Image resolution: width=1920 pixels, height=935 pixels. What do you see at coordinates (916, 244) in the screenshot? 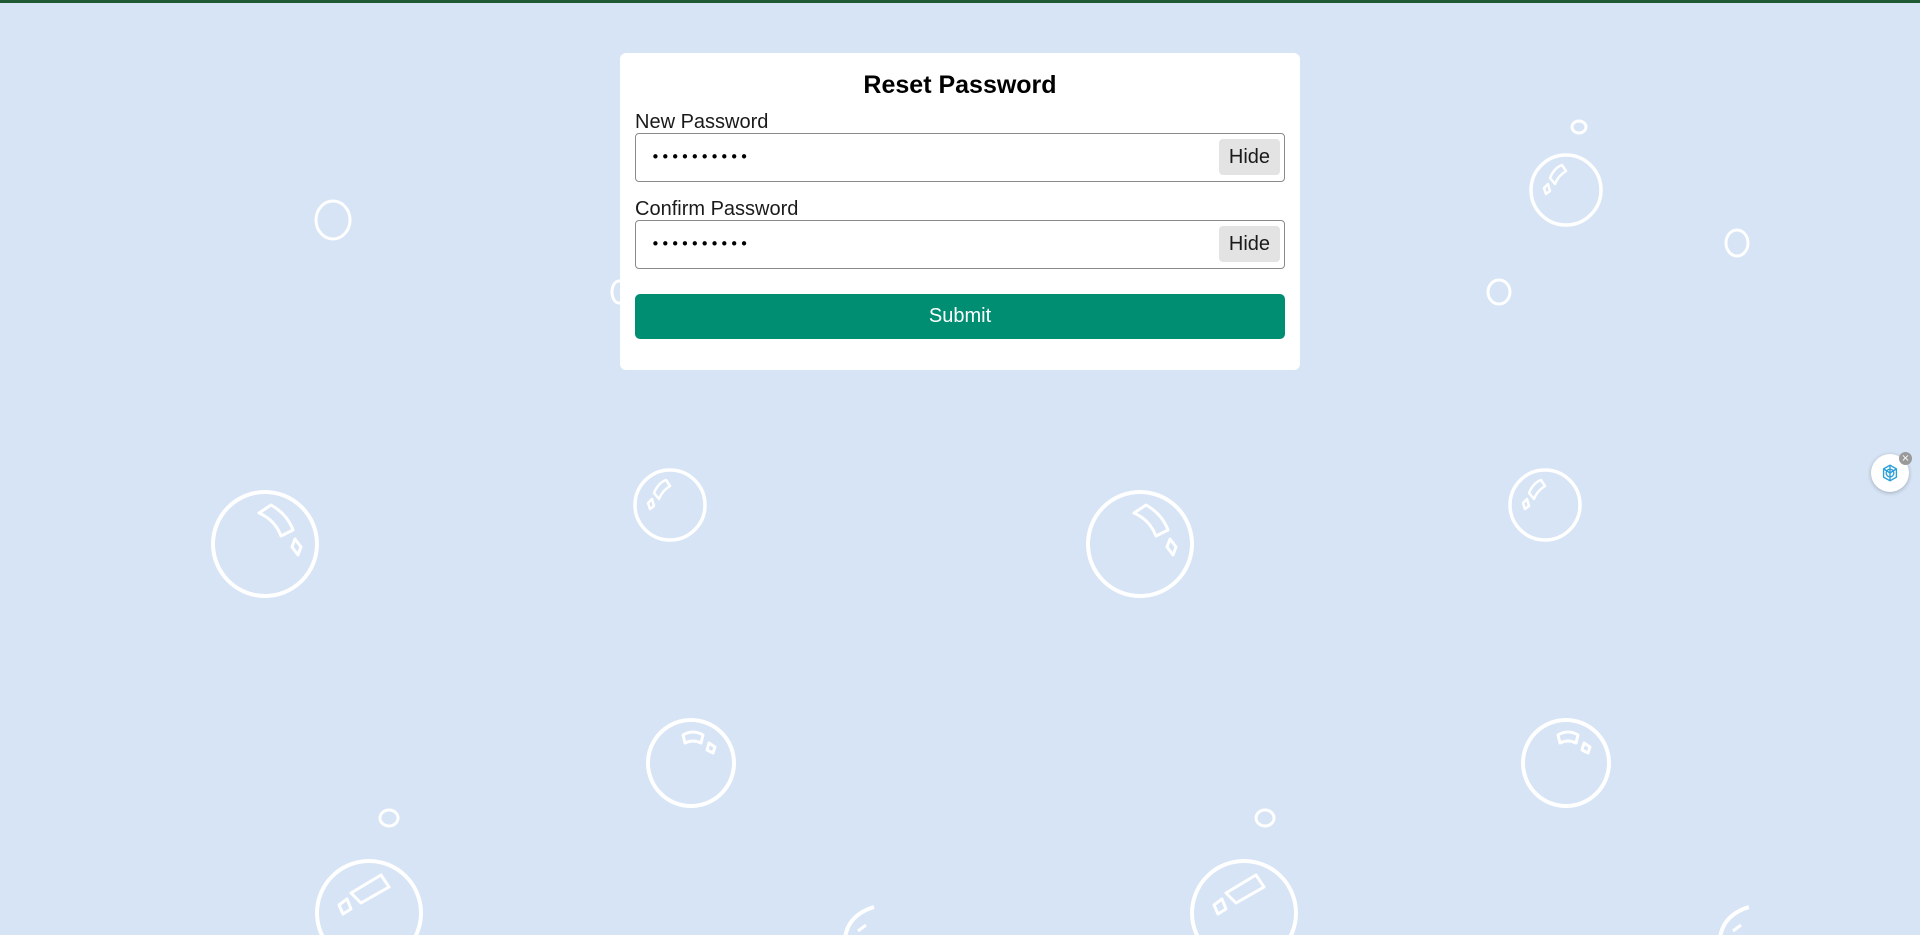
I see `confirm-password-input` at bounding box center [916, 244].